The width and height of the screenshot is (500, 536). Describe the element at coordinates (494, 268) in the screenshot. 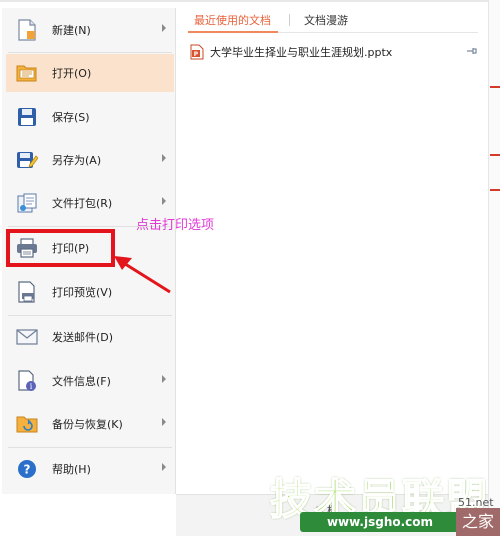

I see `window-right-edge` at that location.